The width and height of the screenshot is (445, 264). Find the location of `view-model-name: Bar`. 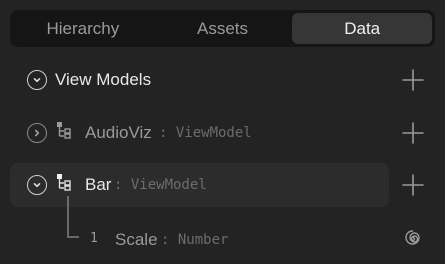

view-model-name: Bar is located at coordinates (98, 184).